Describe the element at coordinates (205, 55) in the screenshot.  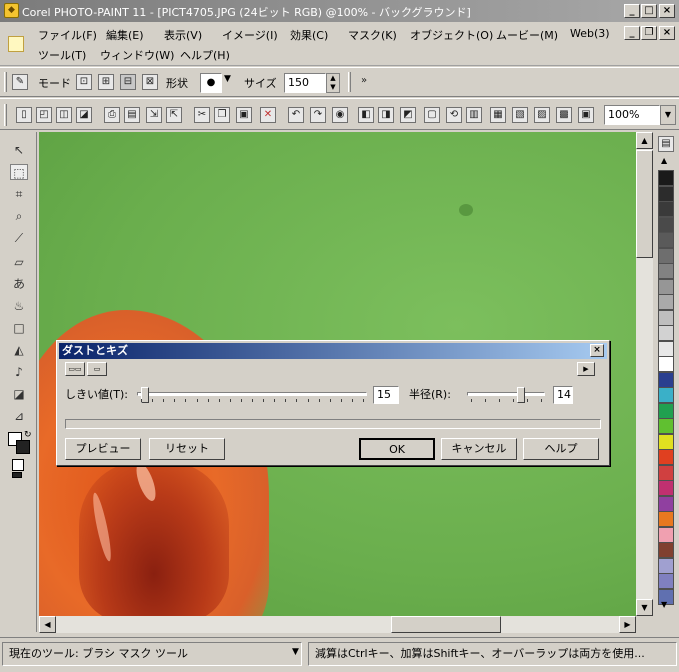
I see `menu-help: ヘルプ(H)` at that location.